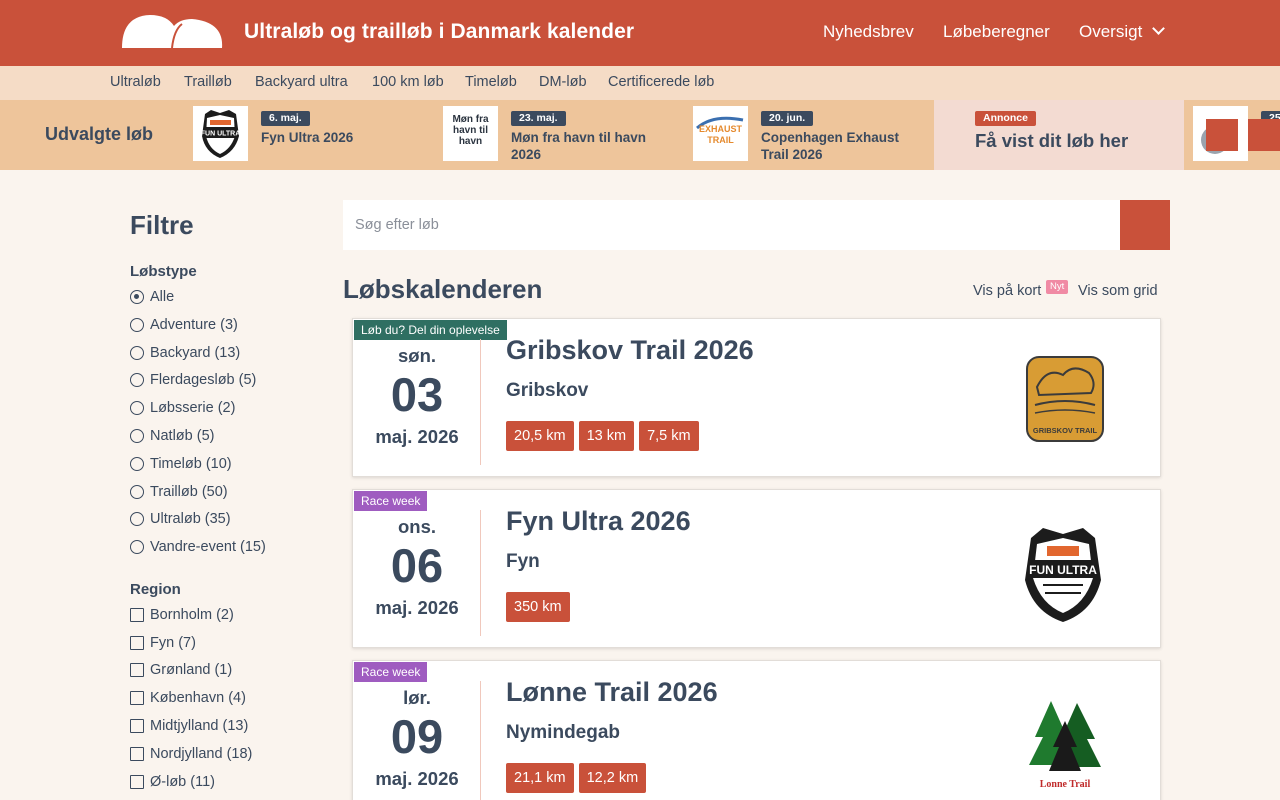 This screenshot has width=1280, height=800. What do you see at coordinates (612, 778) in the screenshot?
I see `distance-tag: 12,2 km` at bounding box center [612, 778].